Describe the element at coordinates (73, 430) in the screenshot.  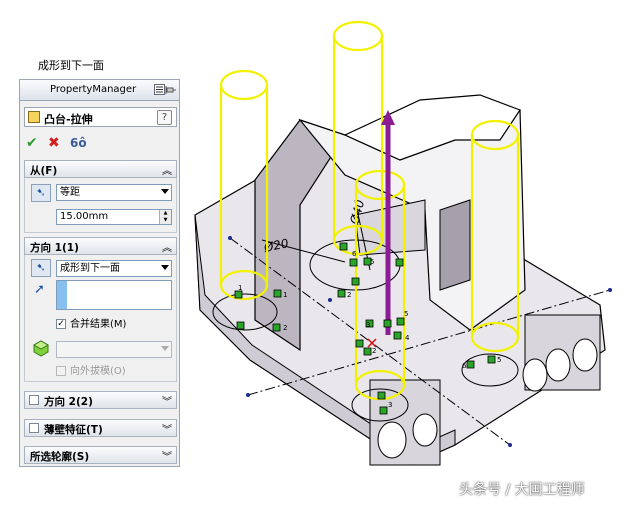
I see `thin-feature-group-label: 薄壁特征(T)` at that location.